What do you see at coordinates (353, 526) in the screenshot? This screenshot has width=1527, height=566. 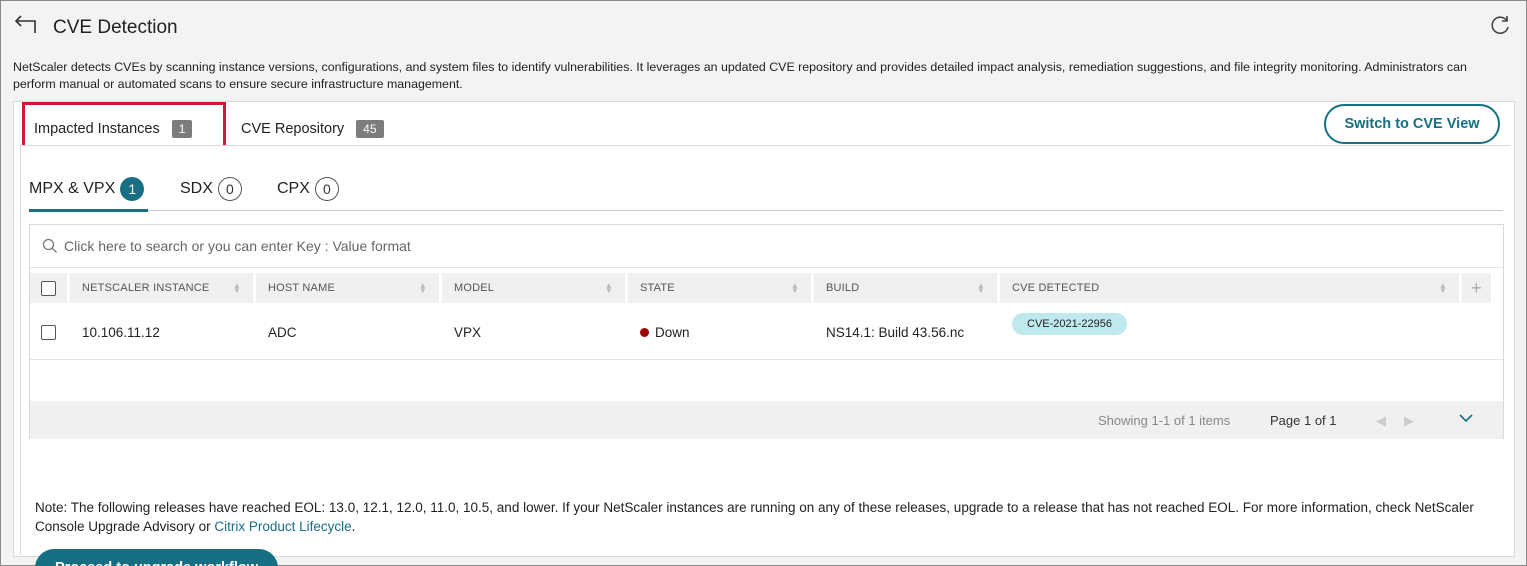 I see `note-end: .` at bounding box center [353, 526].